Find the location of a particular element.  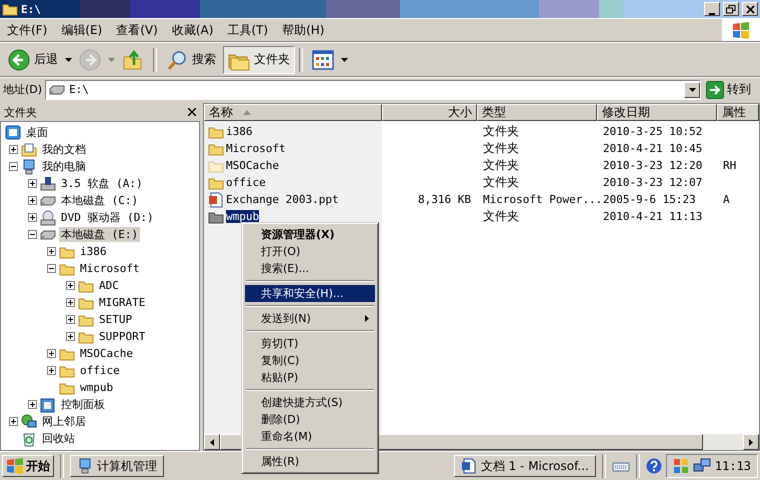

menu-item: 删除(D) is located at coordinates (310, 419).